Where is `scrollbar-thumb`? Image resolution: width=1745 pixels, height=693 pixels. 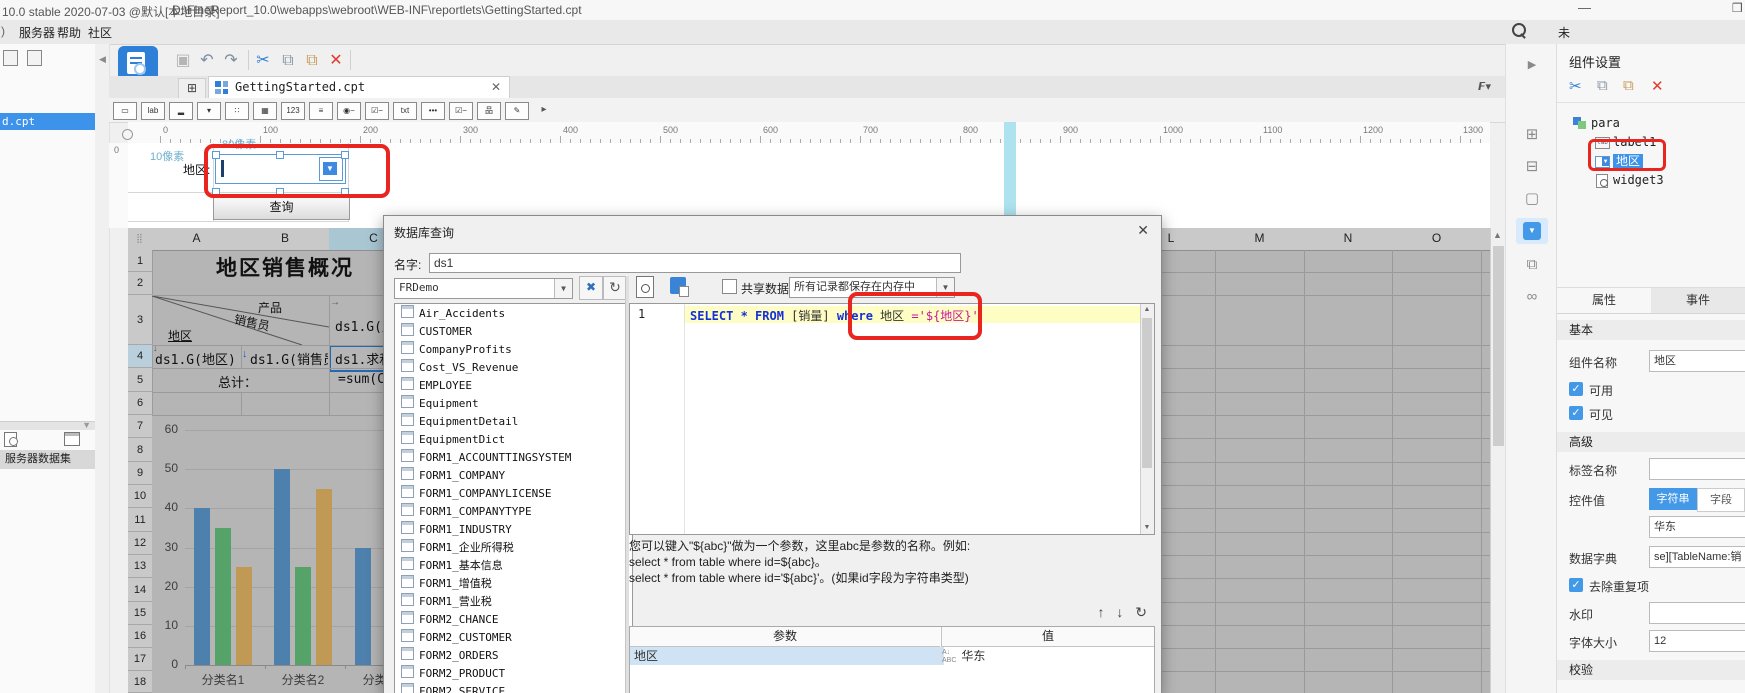
scrollbar-thumb is located at coordinates (1498, 346).